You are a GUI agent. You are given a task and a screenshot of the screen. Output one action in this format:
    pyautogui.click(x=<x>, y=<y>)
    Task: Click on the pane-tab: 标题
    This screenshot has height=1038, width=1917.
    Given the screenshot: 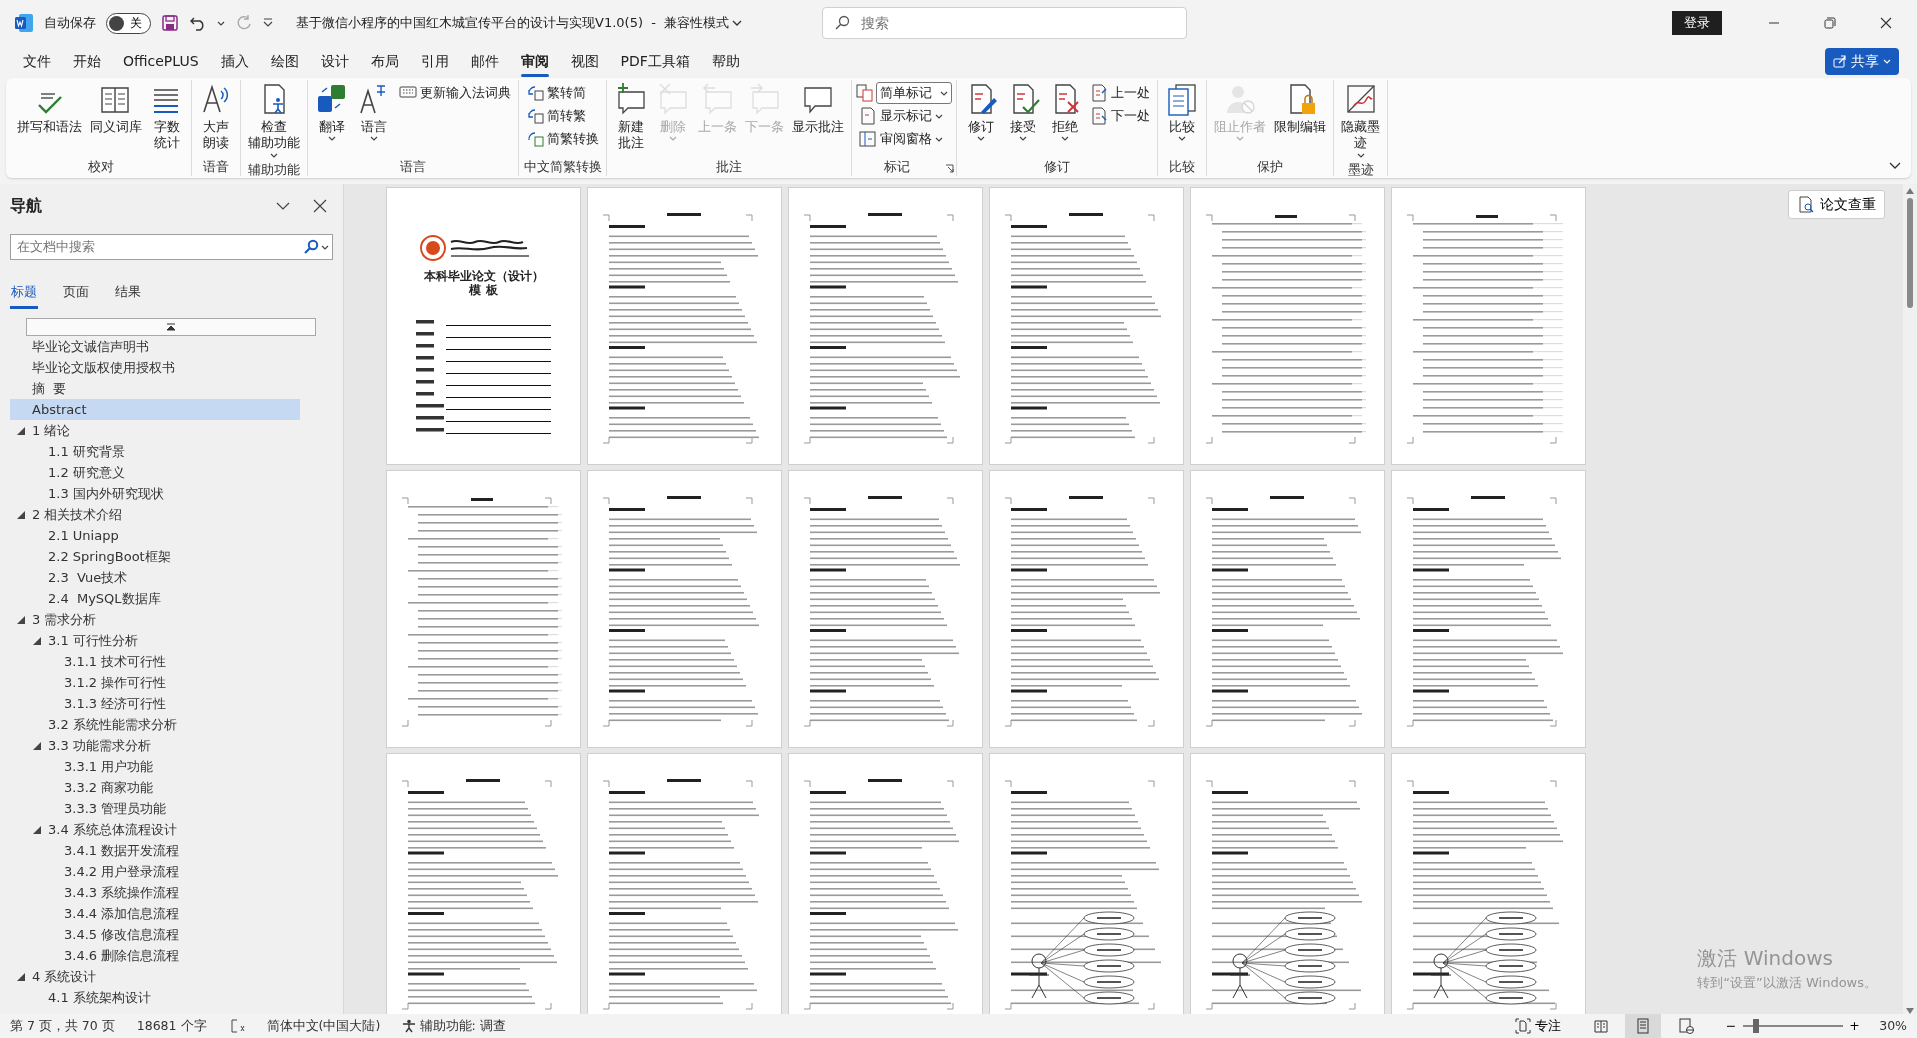 What is the action you would take?
    pyautogui.click(x=24, y=293)
    